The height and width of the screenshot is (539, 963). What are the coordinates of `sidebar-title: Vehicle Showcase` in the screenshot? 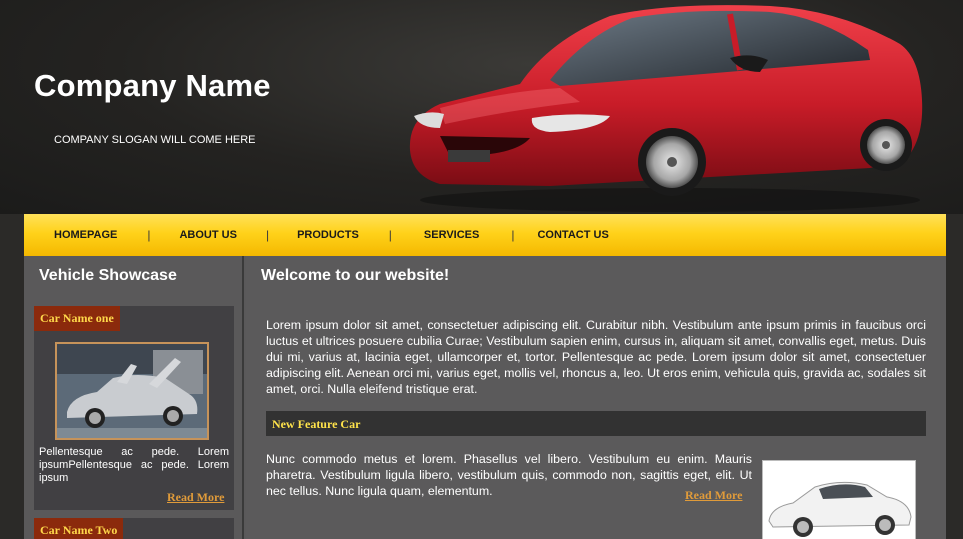 It's located at (108, 275).